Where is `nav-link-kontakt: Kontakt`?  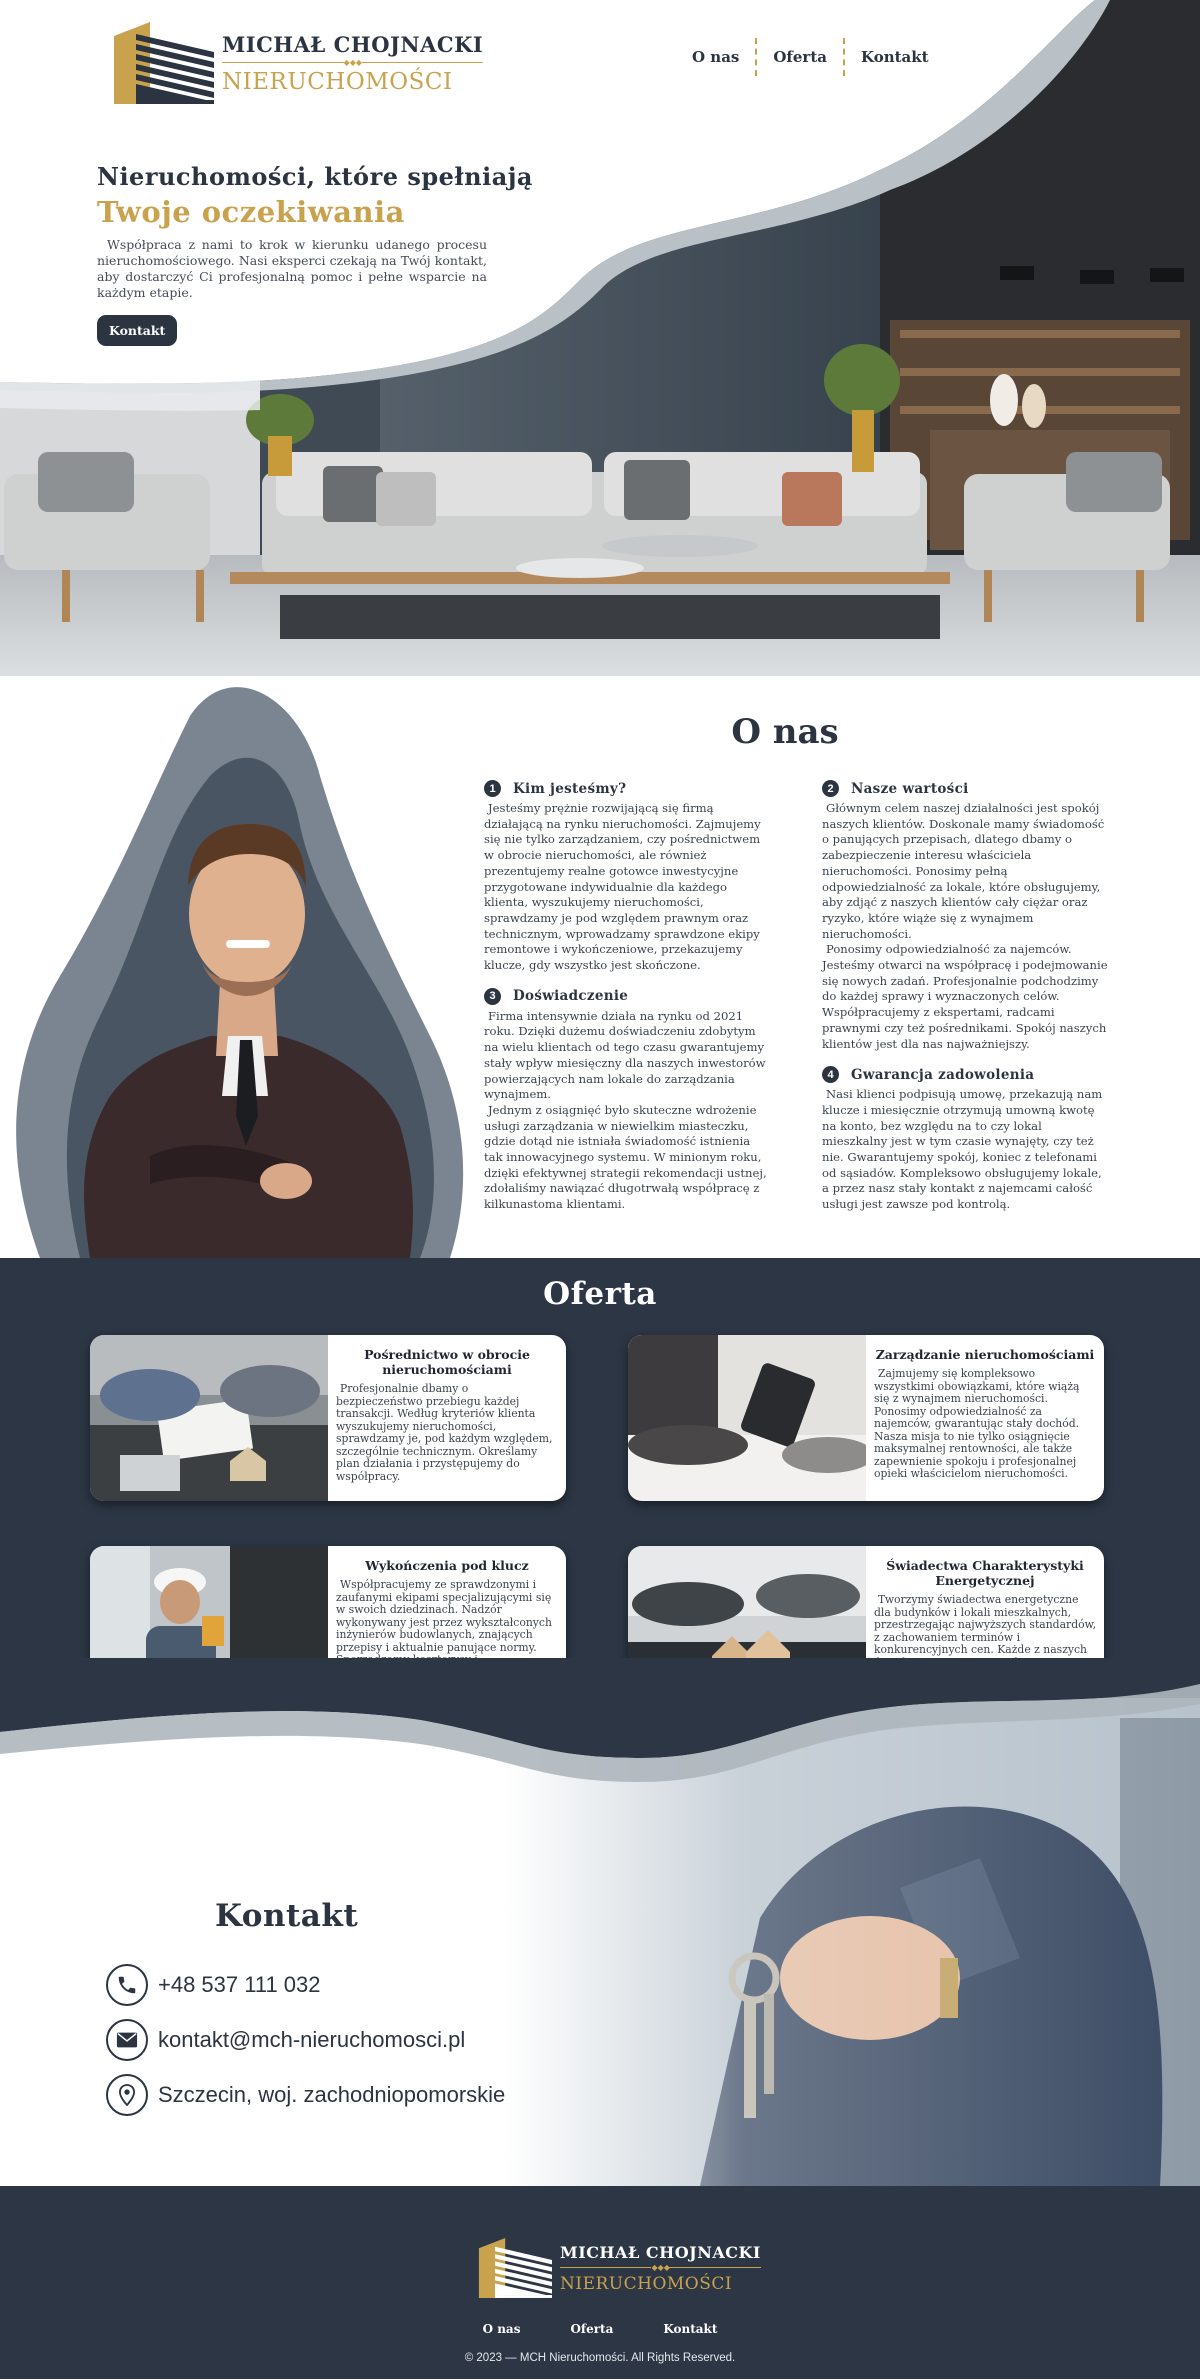 nav-link-kontakt: Kontakt is located at coordinates (895, 57).